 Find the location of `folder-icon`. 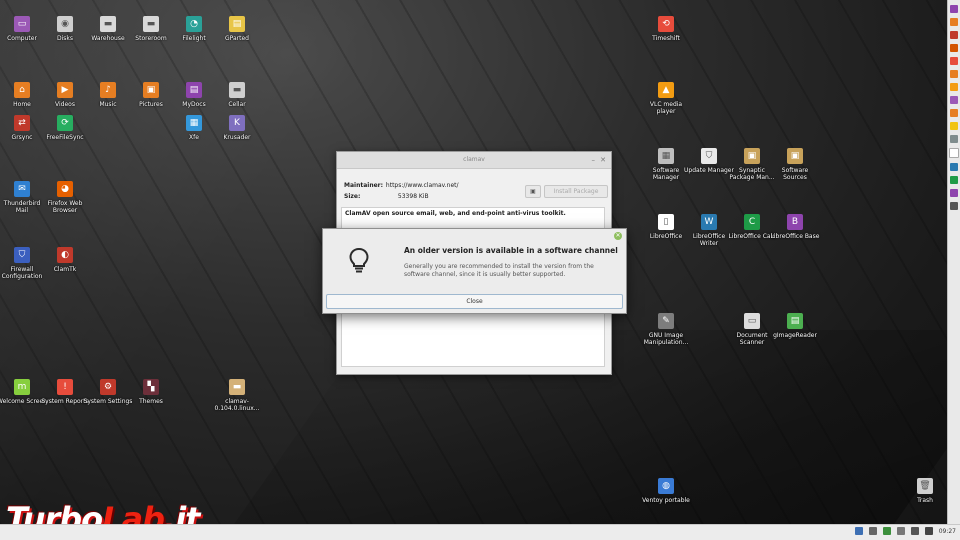

folder-icon is located at coordinates (858, 531).